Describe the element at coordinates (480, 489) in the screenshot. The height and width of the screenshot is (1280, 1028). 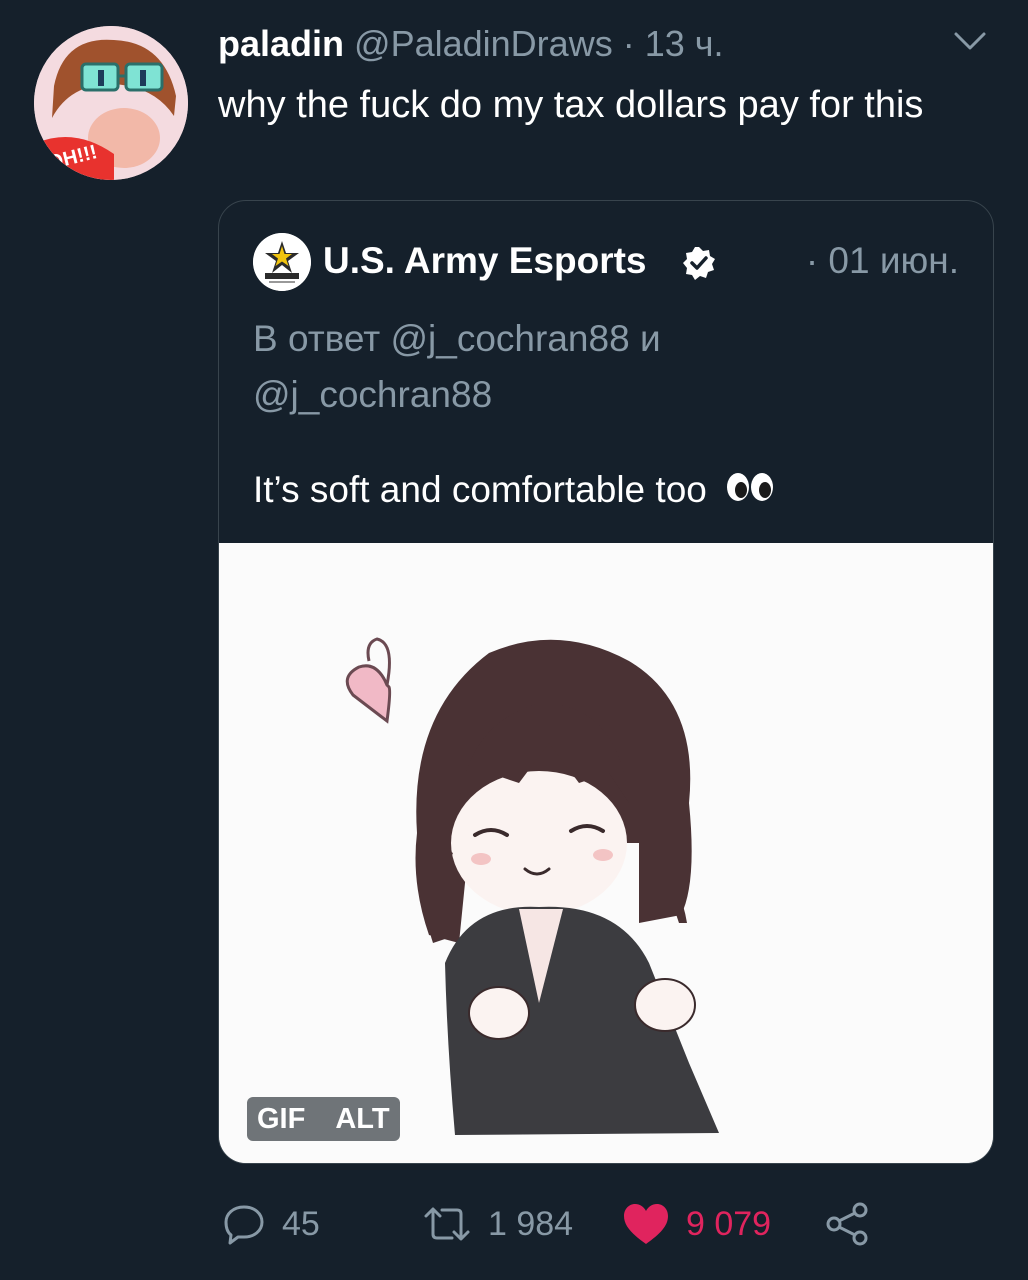
I see `quoted-text: It’s soft and comfortable too` at that location.